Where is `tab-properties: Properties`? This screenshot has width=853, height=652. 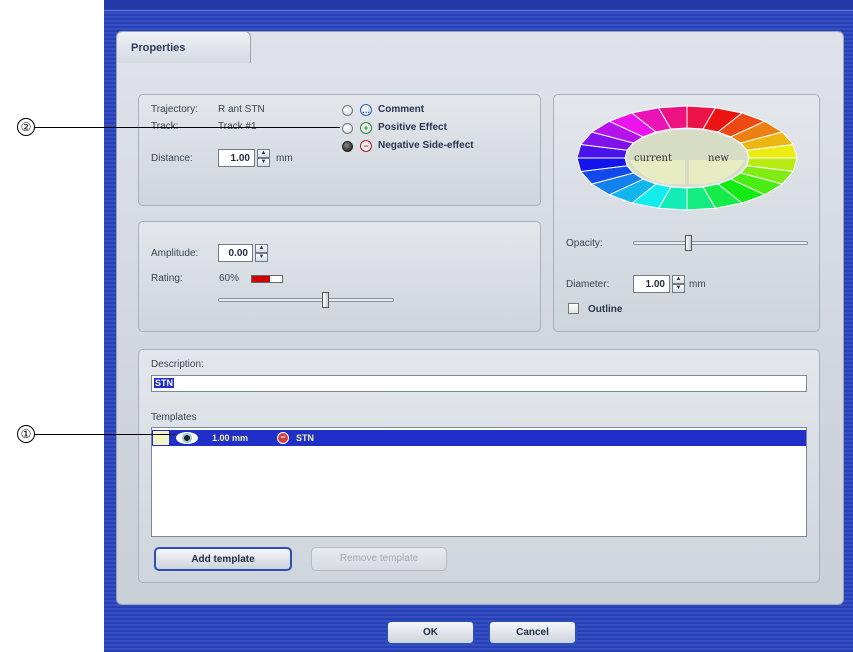
tab-properties: Properties is located at coordinates (183, 47).